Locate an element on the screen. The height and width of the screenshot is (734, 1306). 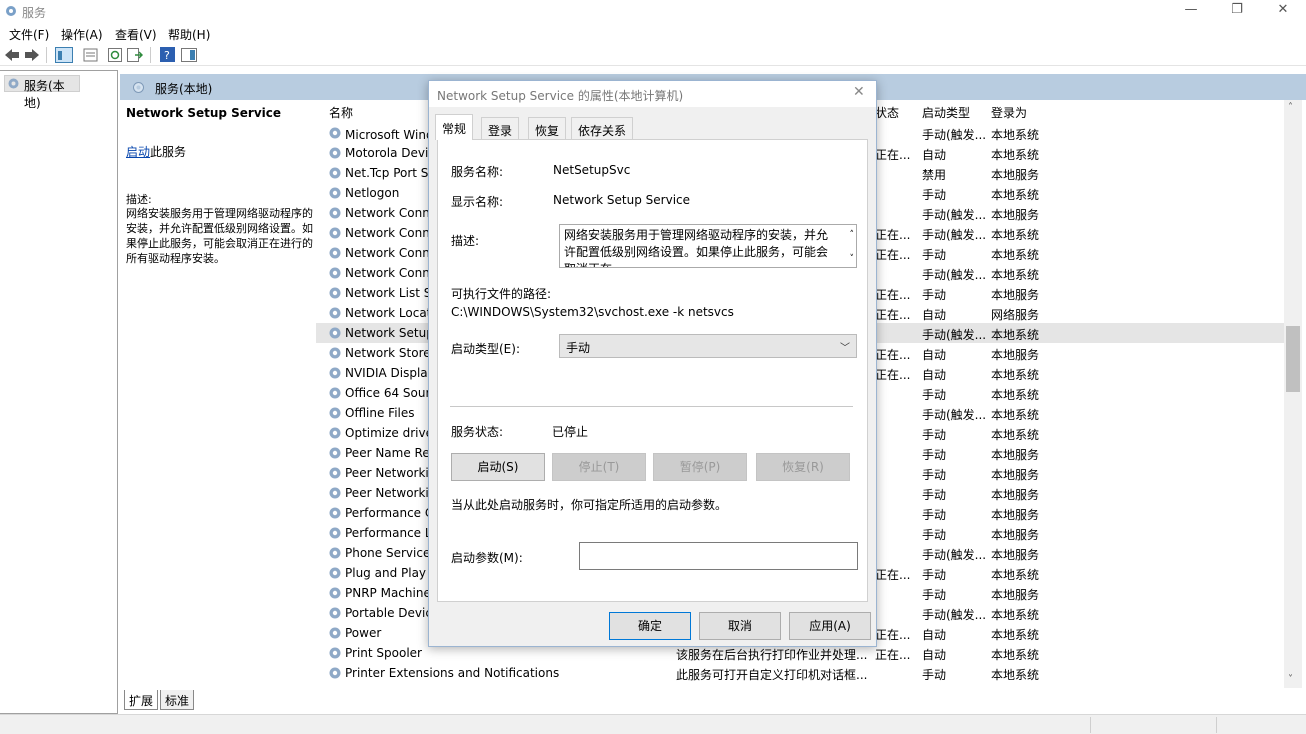
tab-general: 常规 is located at coordinates (454, 127).